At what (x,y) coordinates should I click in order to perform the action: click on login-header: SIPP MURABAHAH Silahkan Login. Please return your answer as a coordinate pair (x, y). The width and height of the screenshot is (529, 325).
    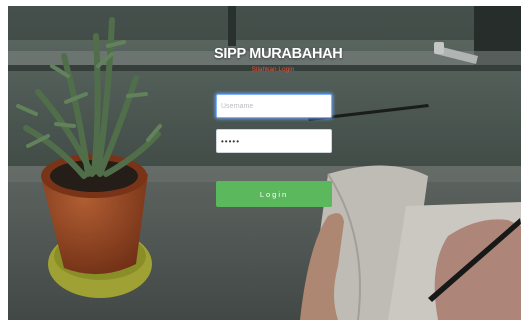
    Looking at the image, I should click on (278, 59).